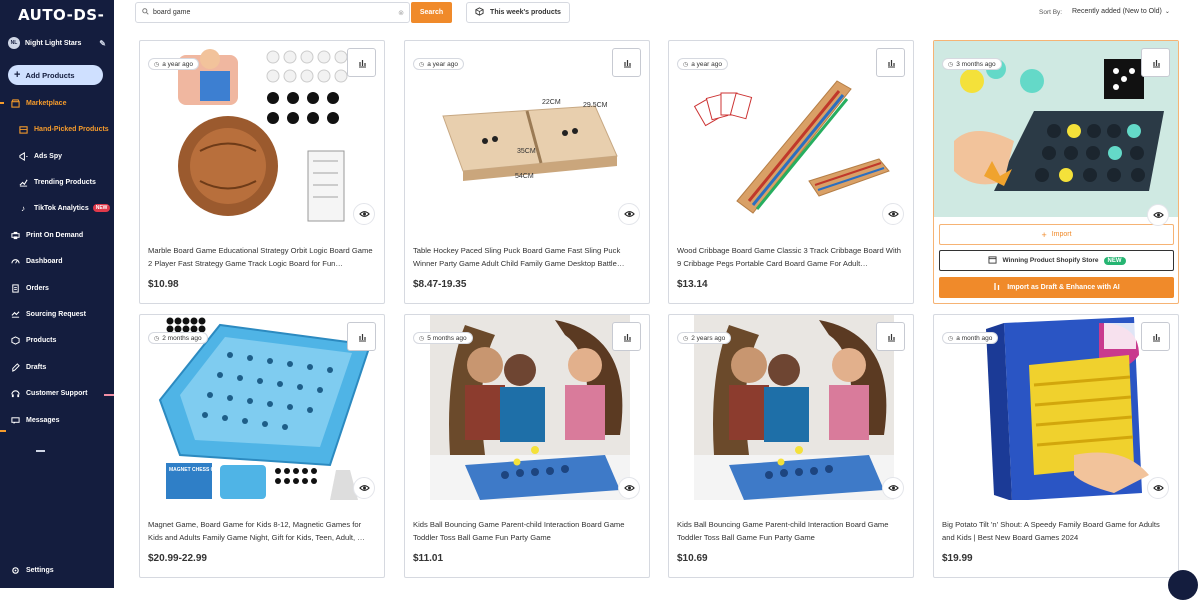 This screenshot has width=1200, height=600. What do you see at coordinates (14, 43) in the screenshot?
I see `store-avatar: NL` at bounding box center [14, 43].